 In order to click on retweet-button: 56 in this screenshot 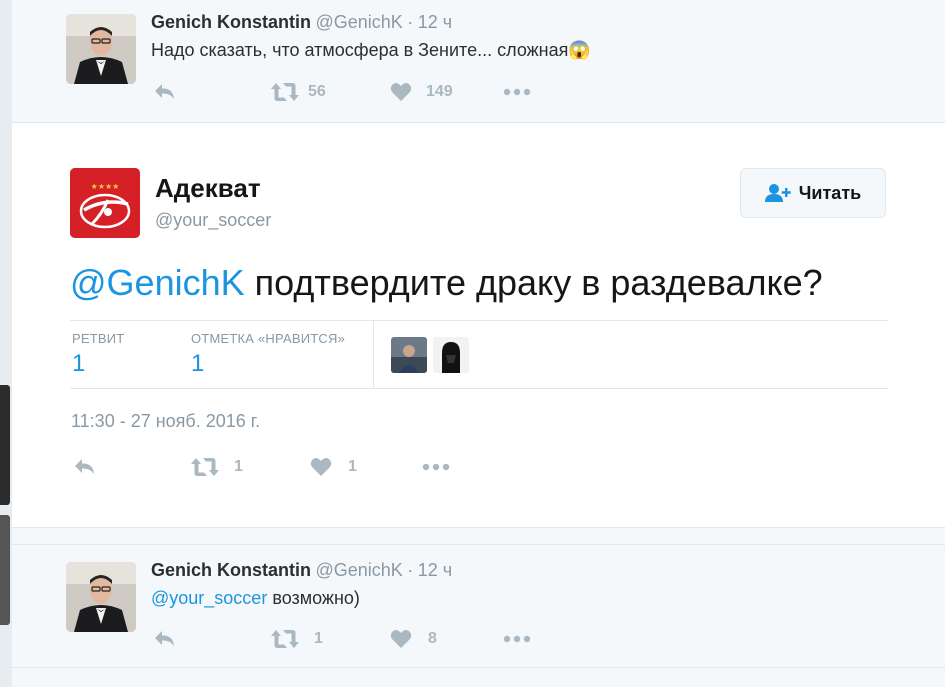, I will do `click(298, 92)`.